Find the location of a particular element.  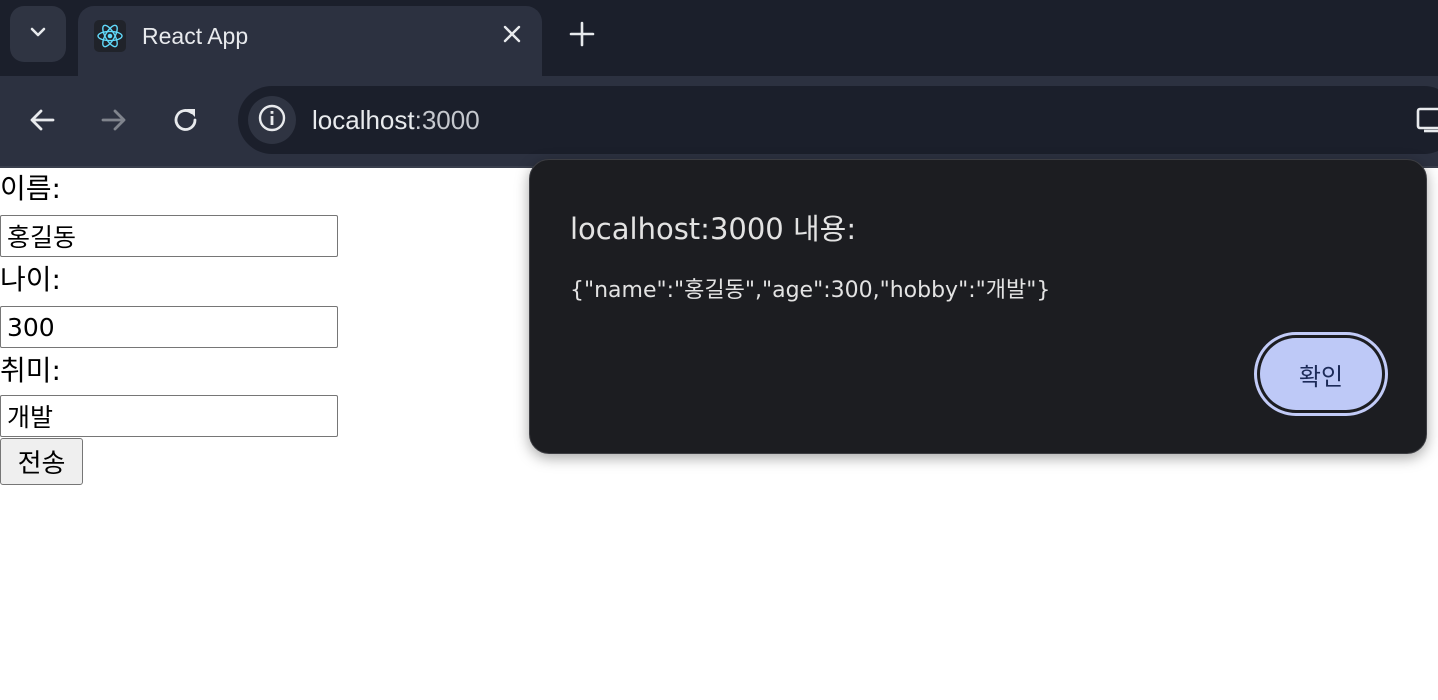

site-info-button is located at coordinates (272, 120).